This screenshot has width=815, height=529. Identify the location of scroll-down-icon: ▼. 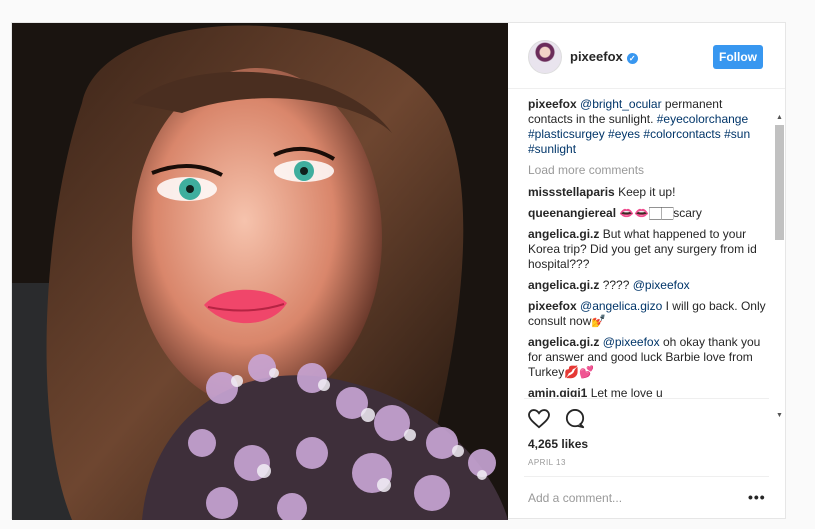
(779, 415).